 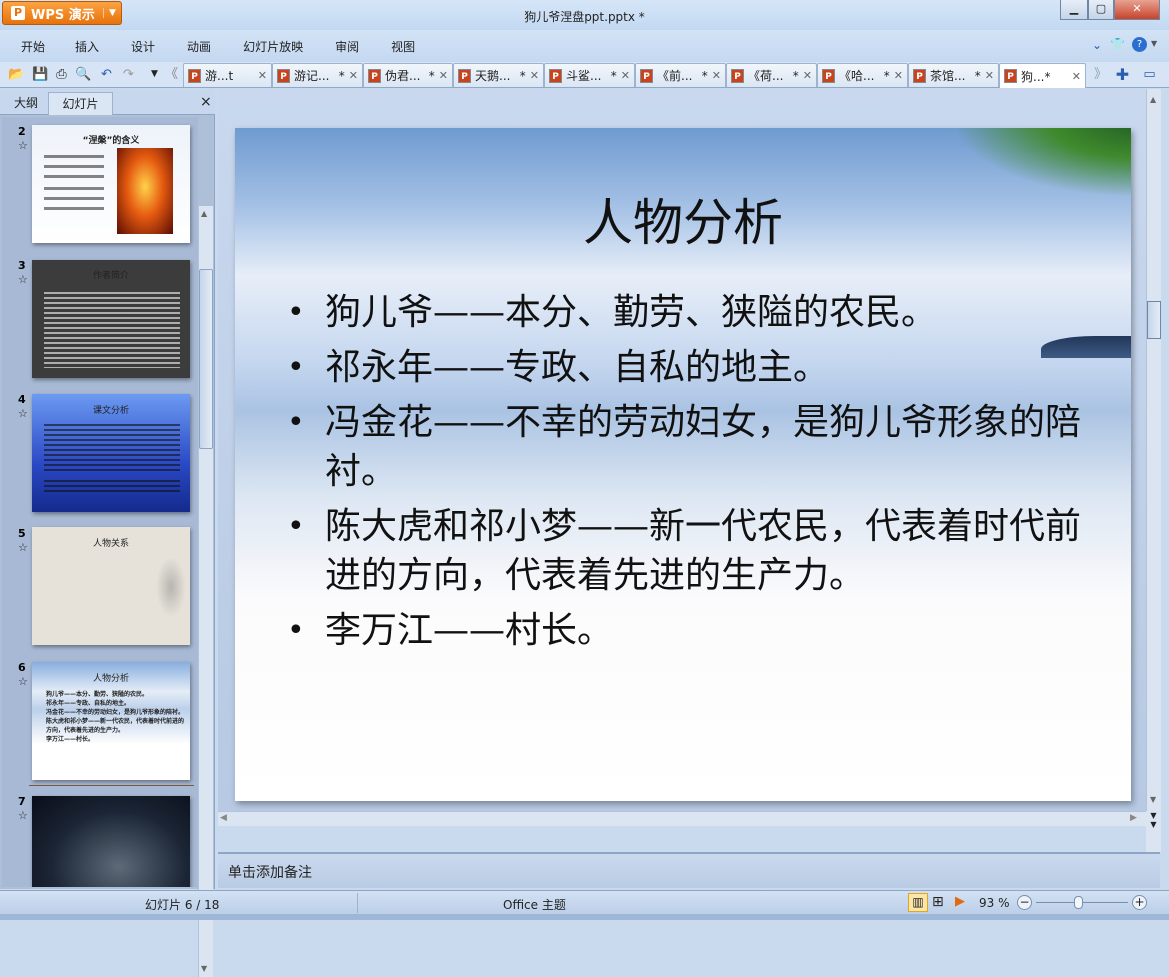 I want to click on document-tab: P 茶馆... * ✕, so click(x=953, y=75).